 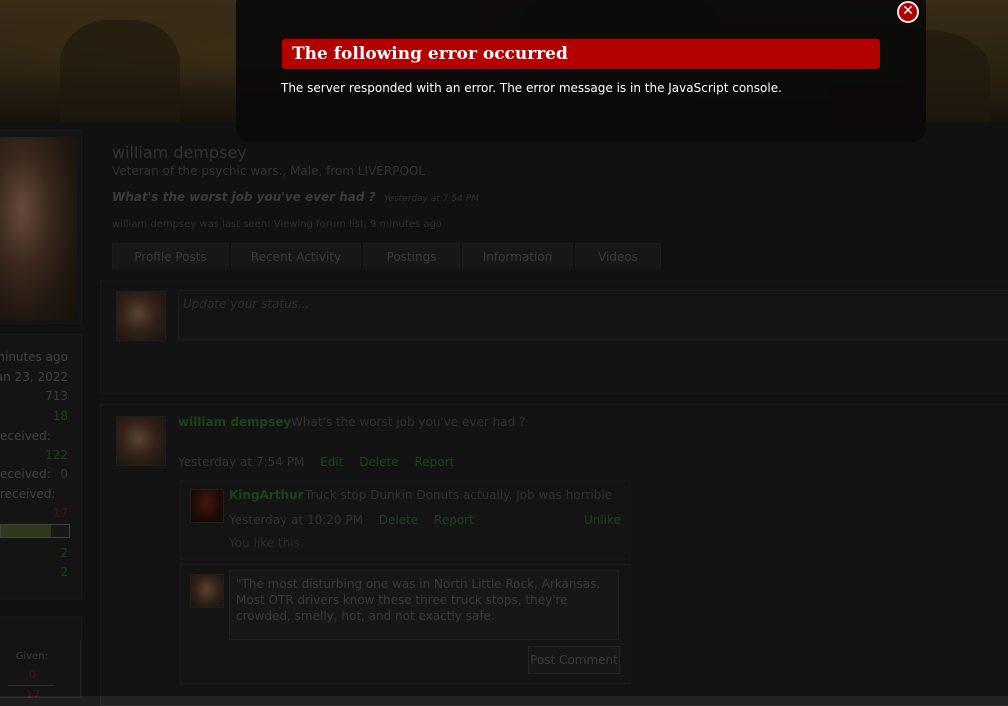 What do you see at coordinates (581, 71) in the screenshot?
I see `error-overlay` at bounding box center [581, 71].